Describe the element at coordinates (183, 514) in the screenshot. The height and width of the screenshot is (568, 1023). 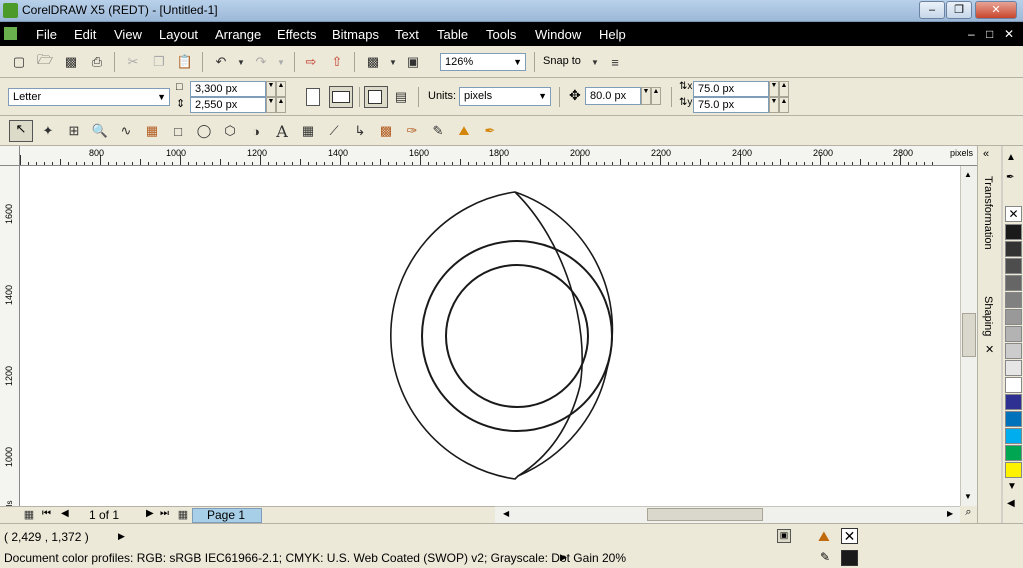
I see `add-page-after-icon: ▦` at that location.